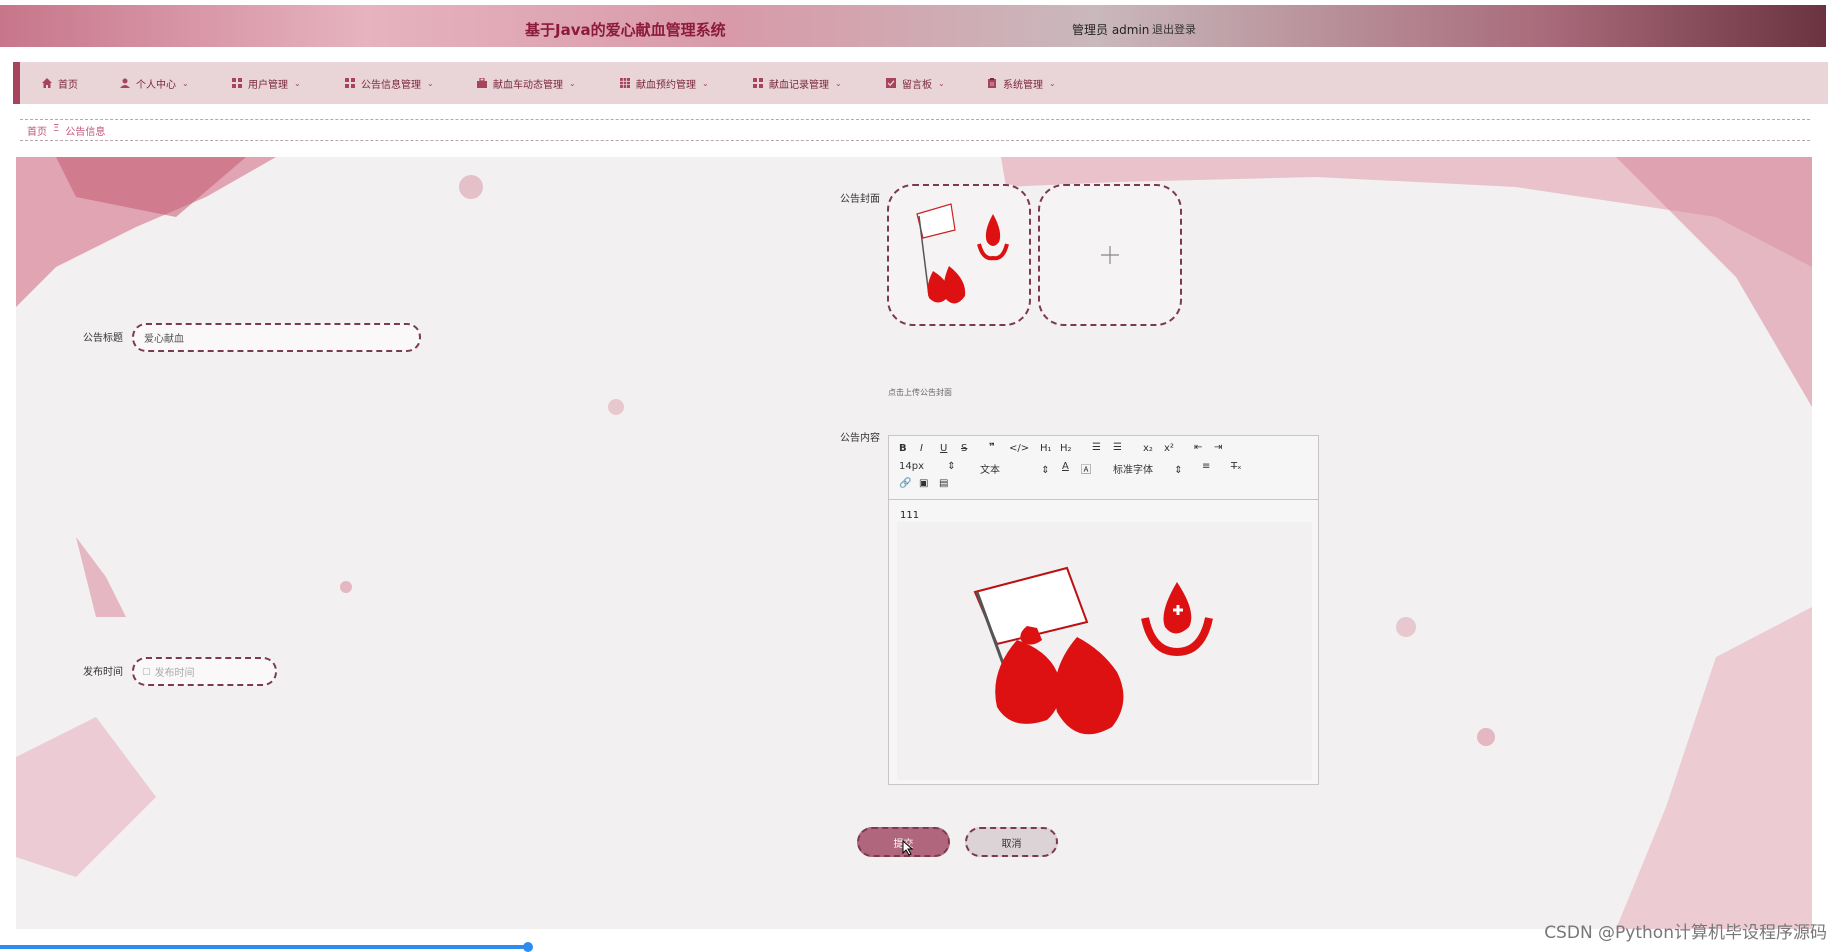 Image resolution: width=1837 pixels, height=952 pixels. What do you see at coordinates (992, 83) in the screenshot?
I see `clipboard-icon` at bounding box center [992, 83].